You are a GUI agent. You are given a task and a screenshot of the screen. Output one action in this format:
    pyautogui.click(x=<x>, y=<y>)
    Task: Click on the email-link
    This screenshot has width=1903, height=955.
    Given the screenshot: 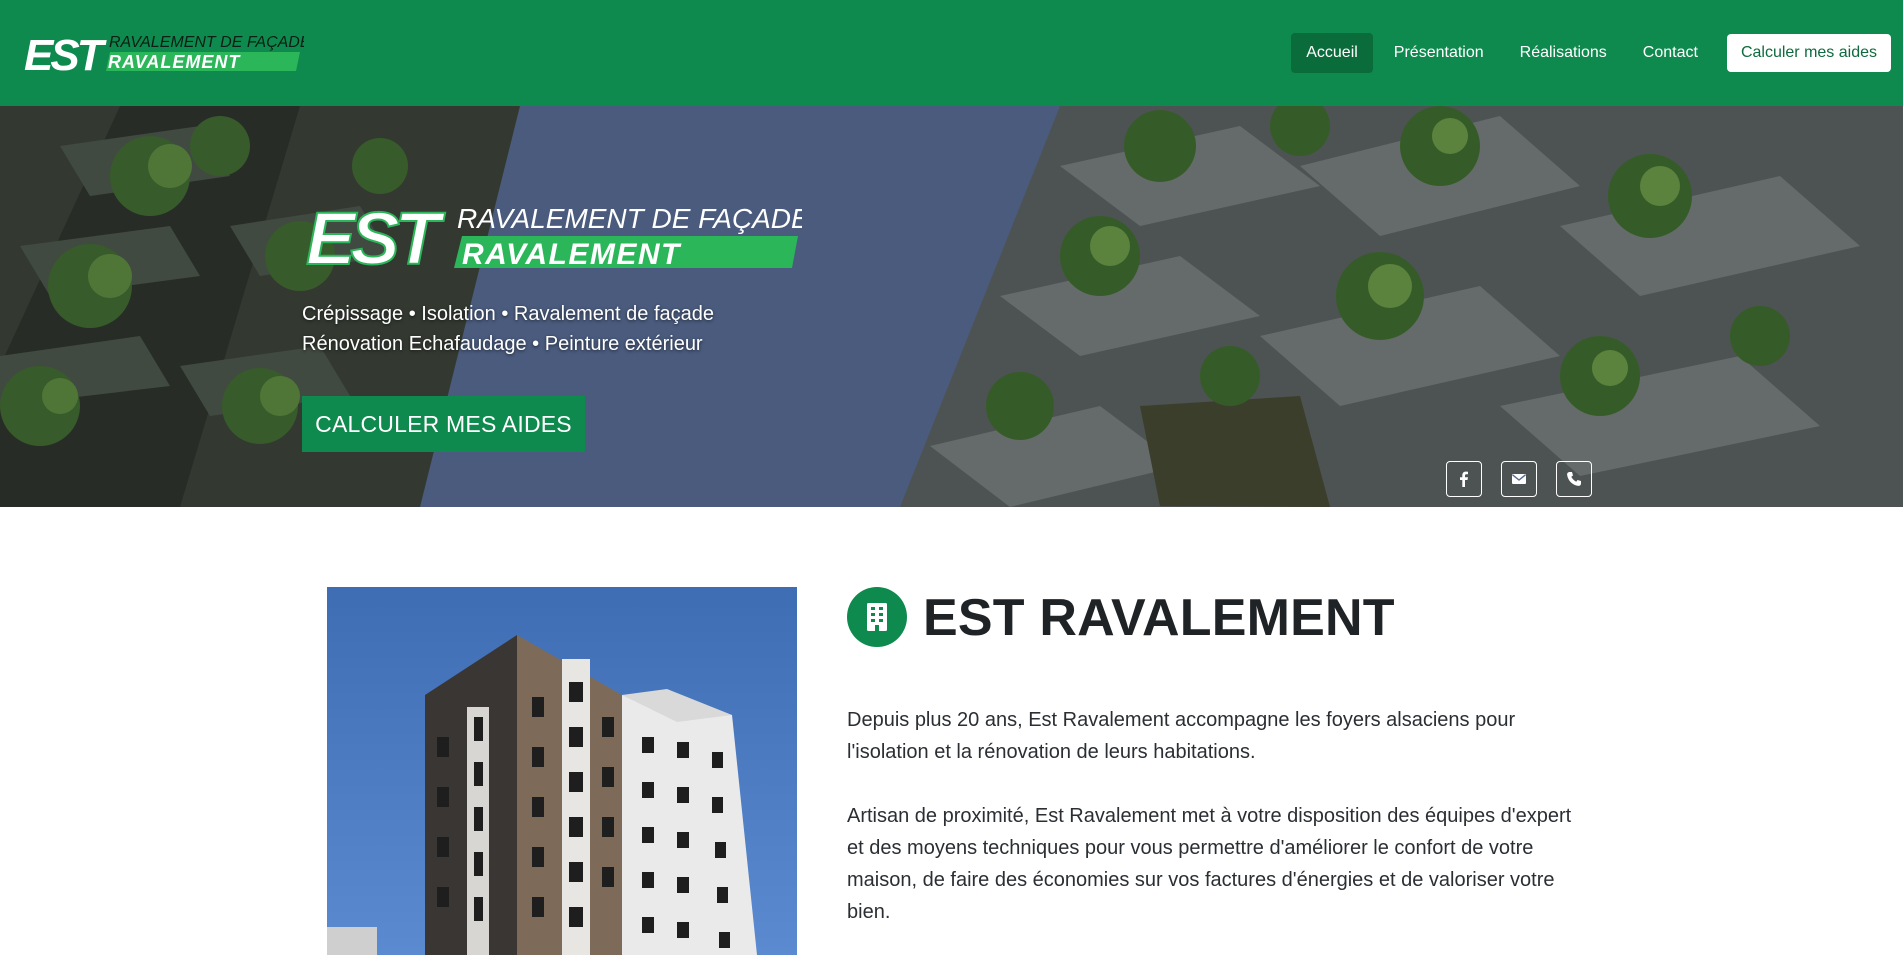 What is the action you would take?
    pyautogui.click(x=1519, y=479)
    